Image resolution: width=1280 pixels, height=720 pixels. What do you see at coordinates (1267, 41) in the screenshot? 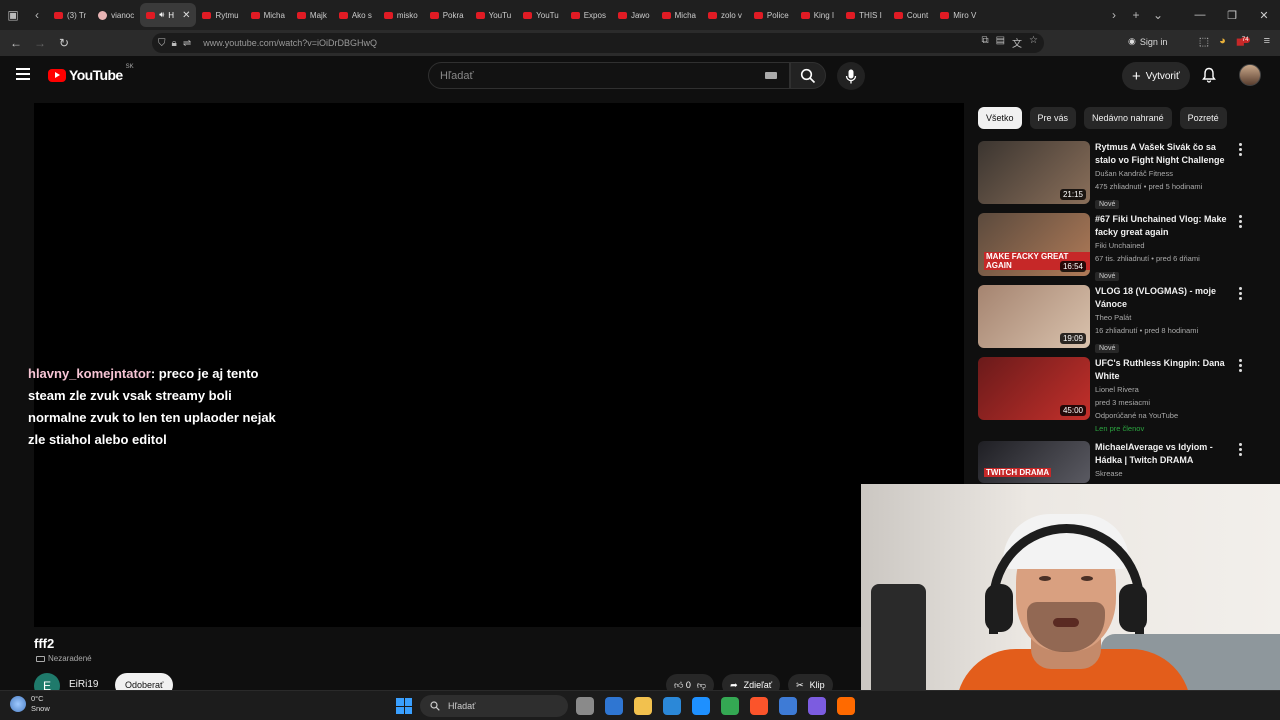
I see `browser-menu-icon: ≡` at bounding box center [1267, 41].